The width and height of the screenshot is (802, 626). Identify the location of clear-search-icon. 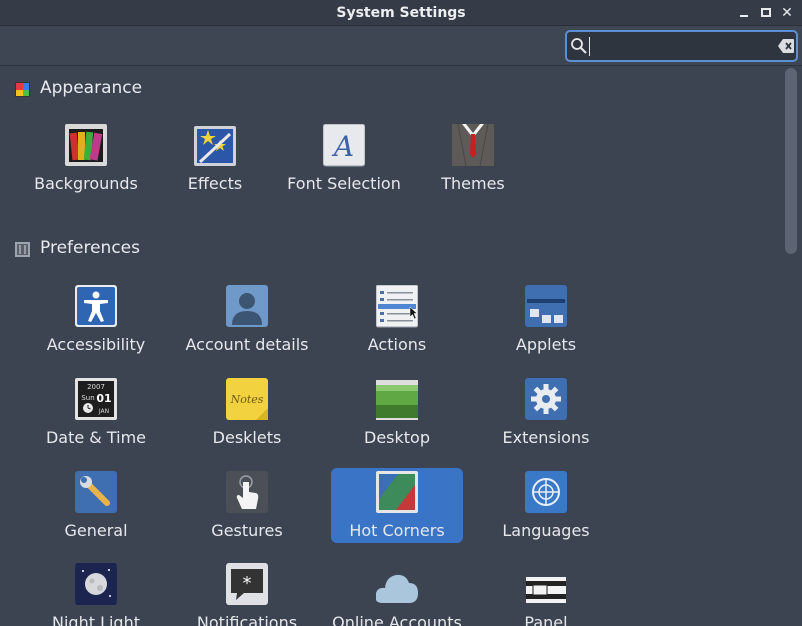
(786, 46).